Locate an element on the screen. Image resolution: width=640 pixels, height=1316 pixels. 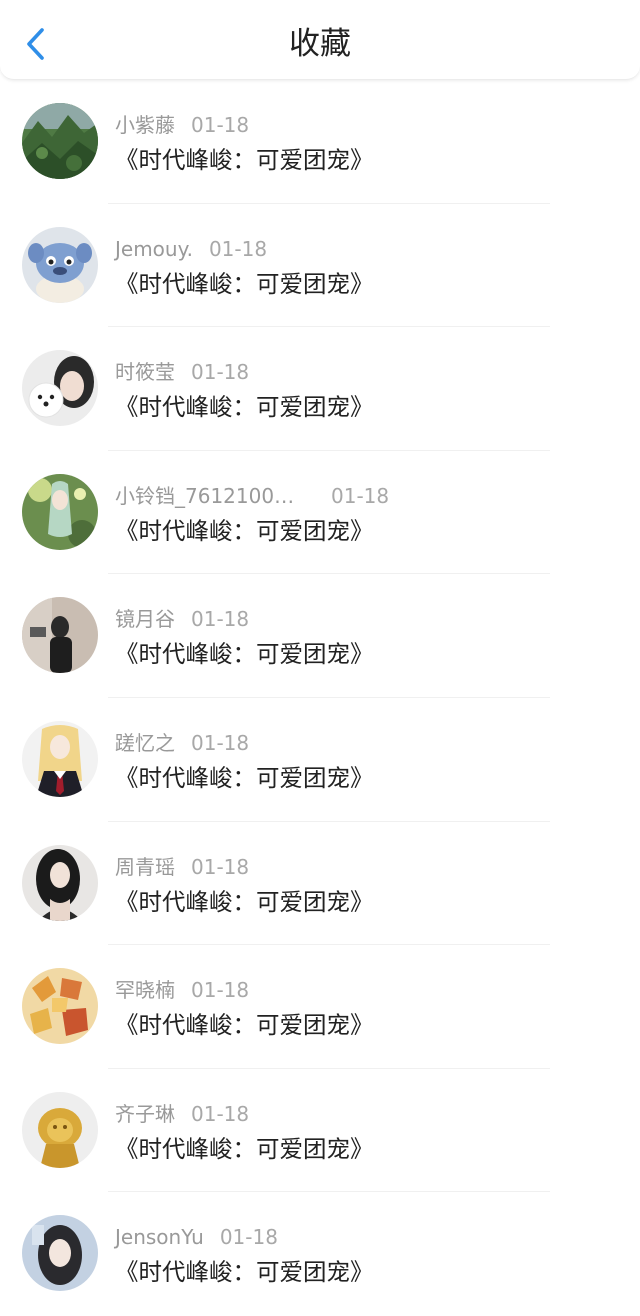
plush-toy-avatar is located at coordinates (60, 264).